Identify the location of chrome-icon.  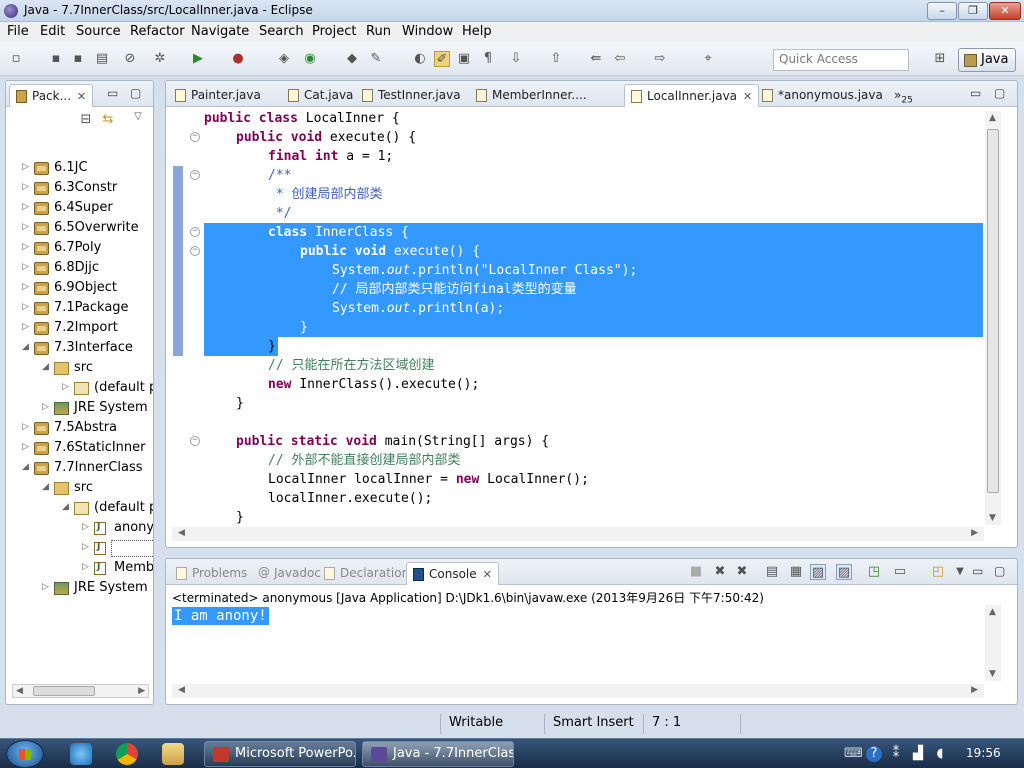
(127, 754).